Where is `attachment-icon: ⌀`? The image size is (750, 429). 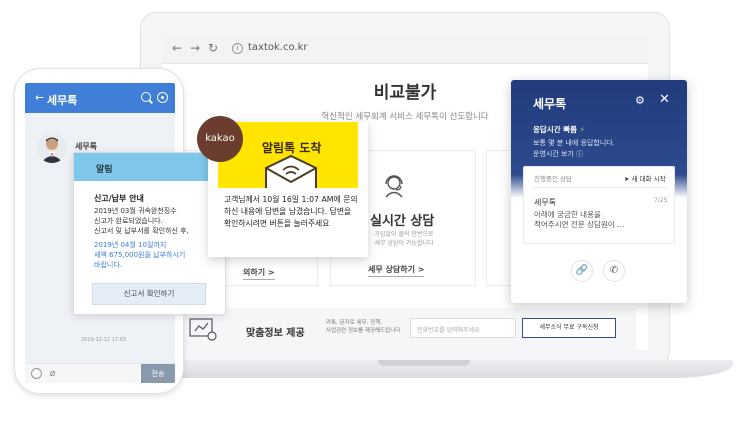
attachment-icon: ⌀ is located at coordinates (52, 373).